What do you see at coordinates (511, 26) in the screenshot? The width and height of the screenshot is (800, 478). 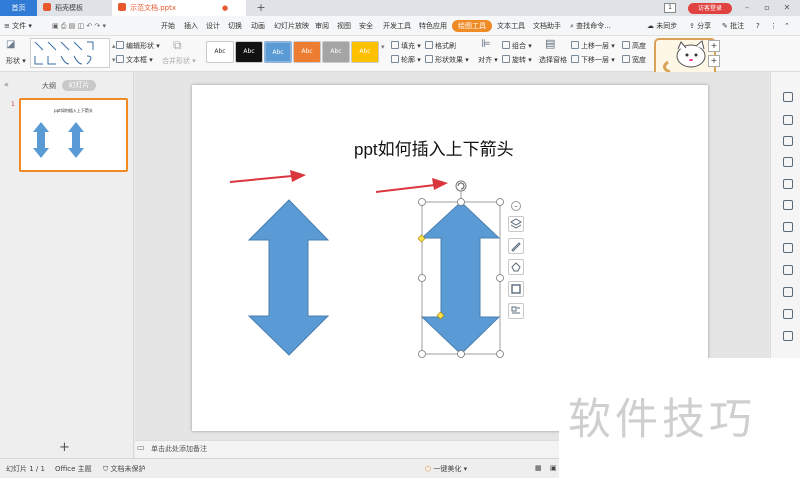 I see `menu-text-tools: 文本工具` at bounding box center [511, 26].